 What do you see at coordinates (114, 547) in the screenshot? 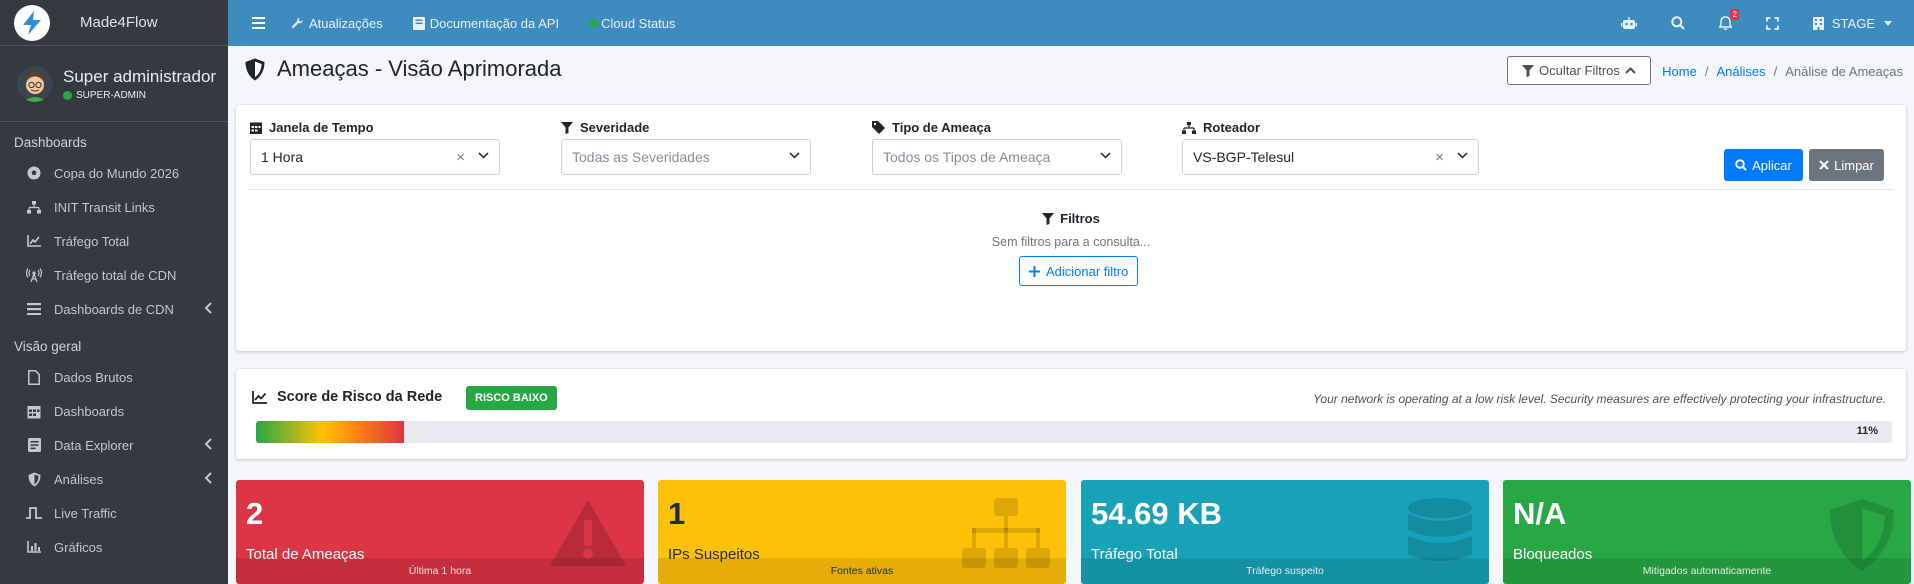
I see `sidebar-item-graficos: Gráficos` at bounding box center [114, 547].